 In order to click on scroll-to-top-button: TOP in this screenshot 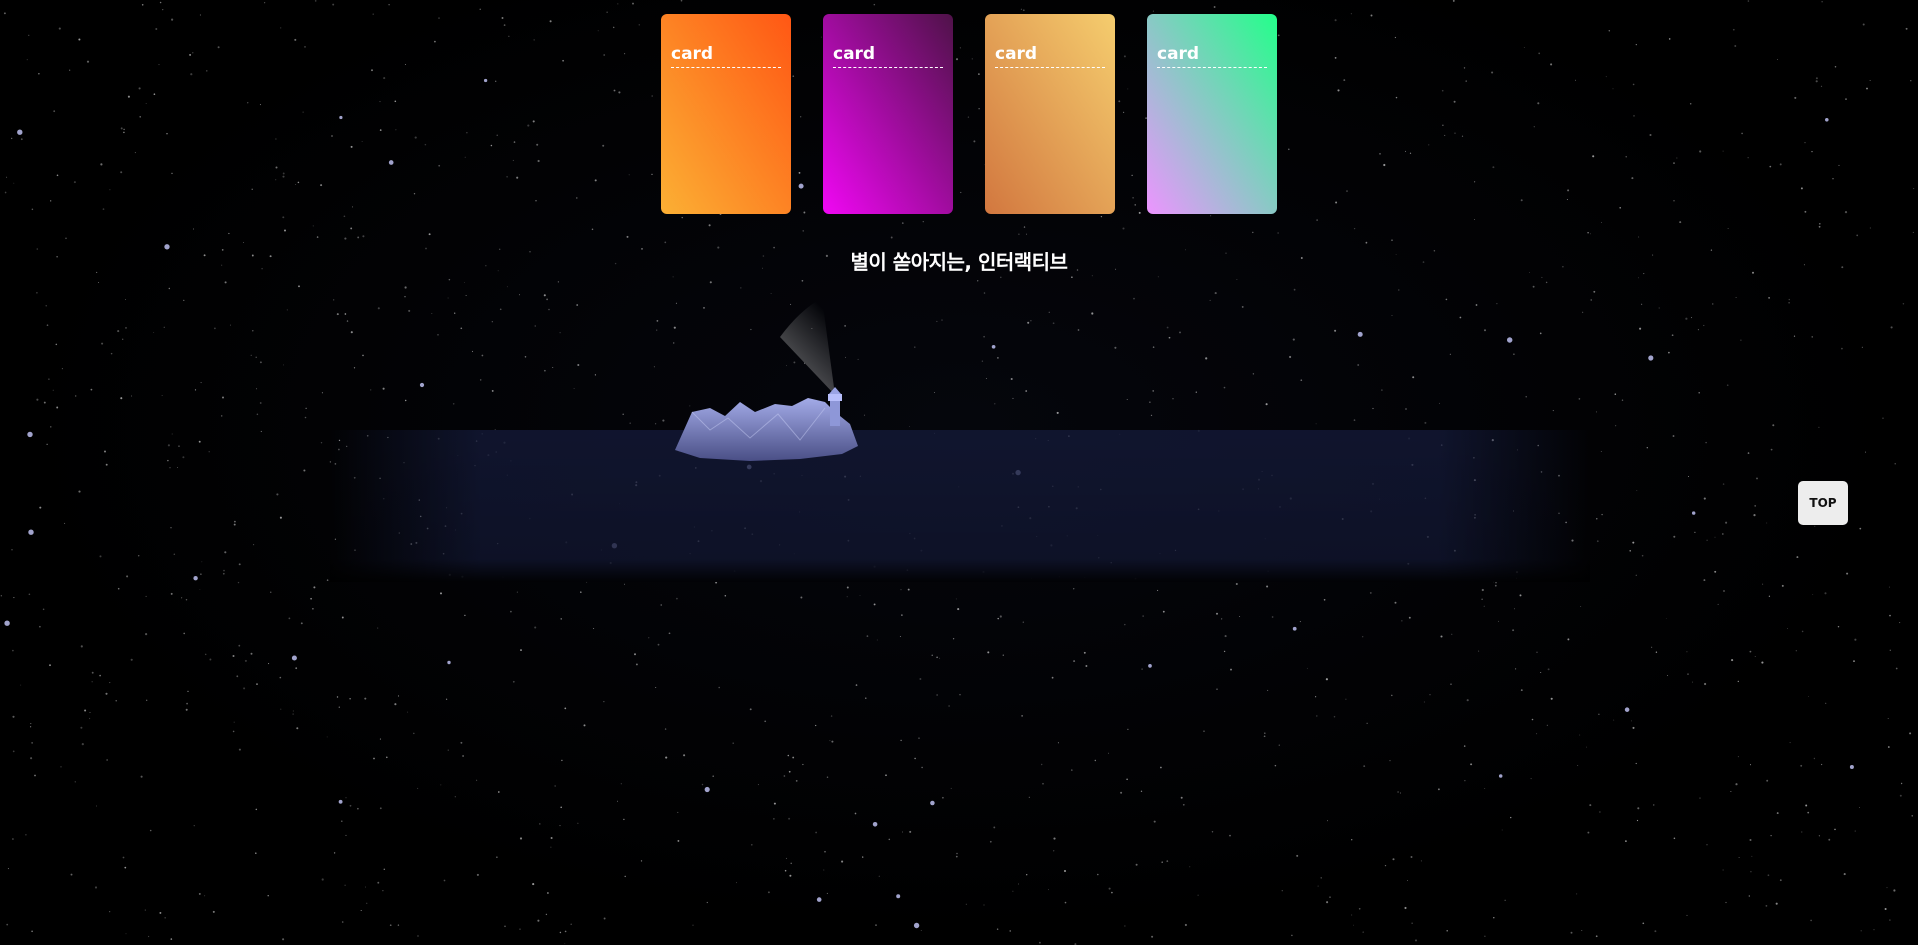, I will do `click(1823, 503)`.